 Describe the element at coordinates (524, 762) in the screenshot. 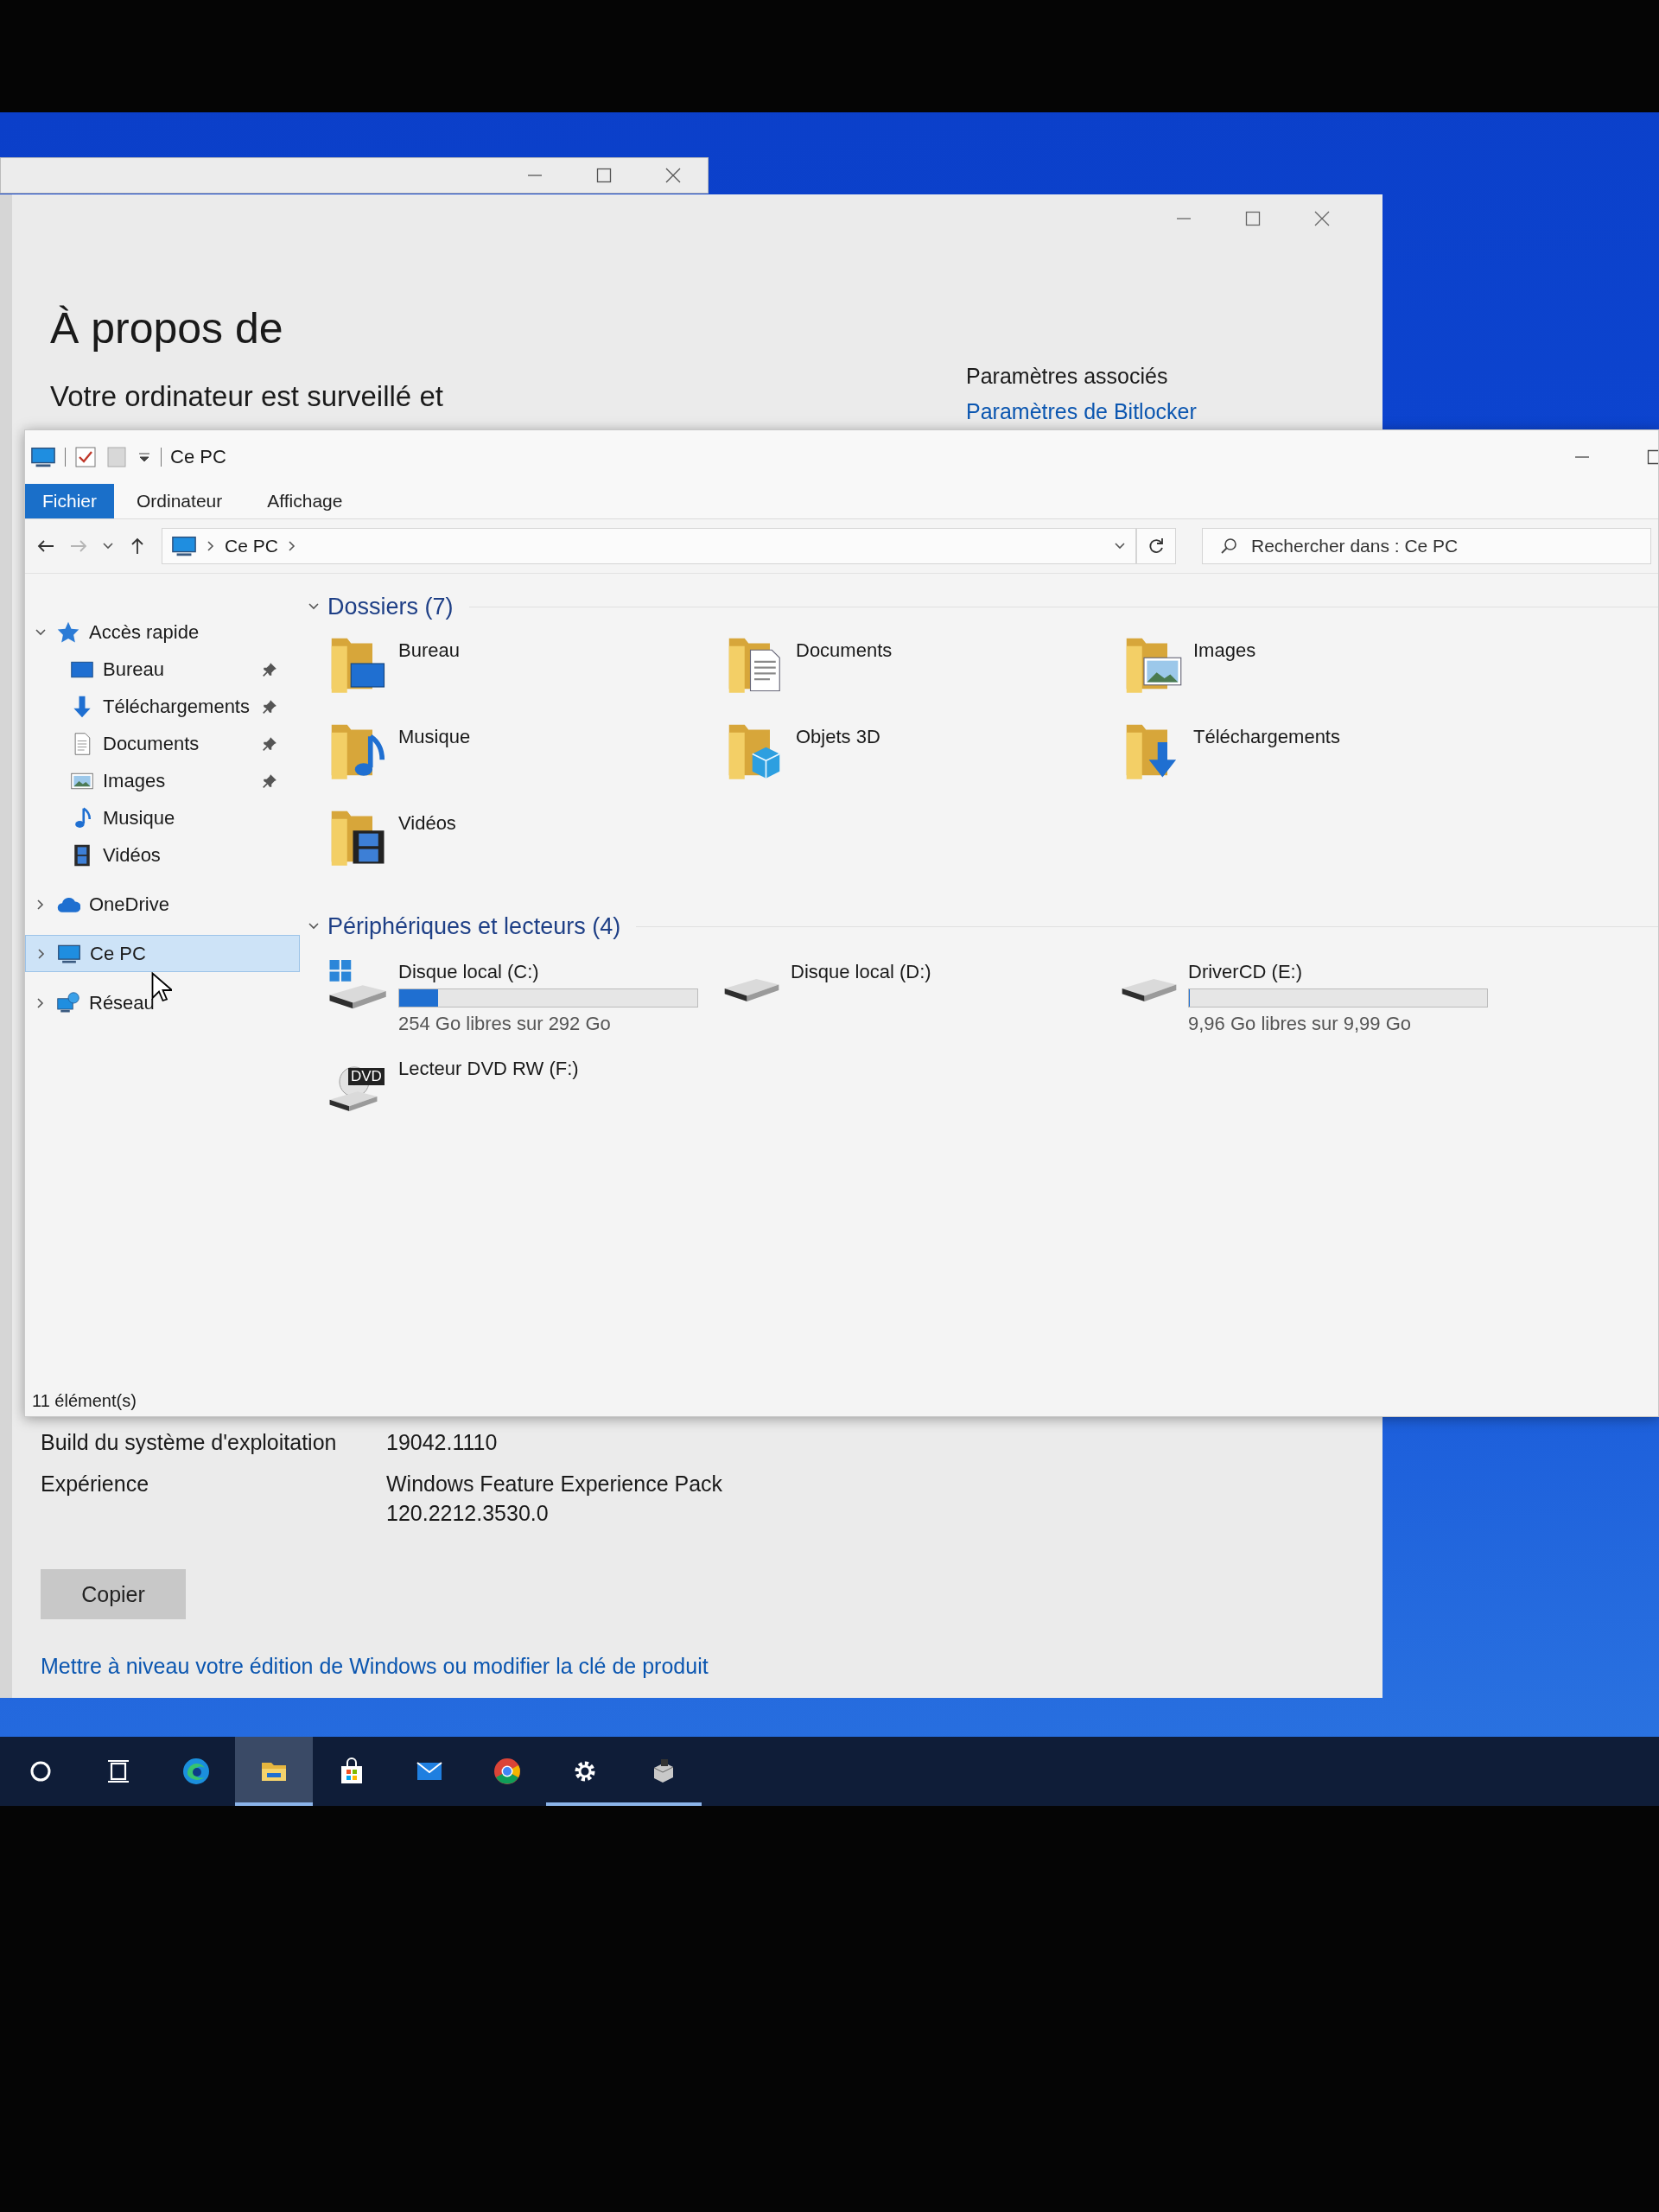

I see `folder-item: Musique` at that location.